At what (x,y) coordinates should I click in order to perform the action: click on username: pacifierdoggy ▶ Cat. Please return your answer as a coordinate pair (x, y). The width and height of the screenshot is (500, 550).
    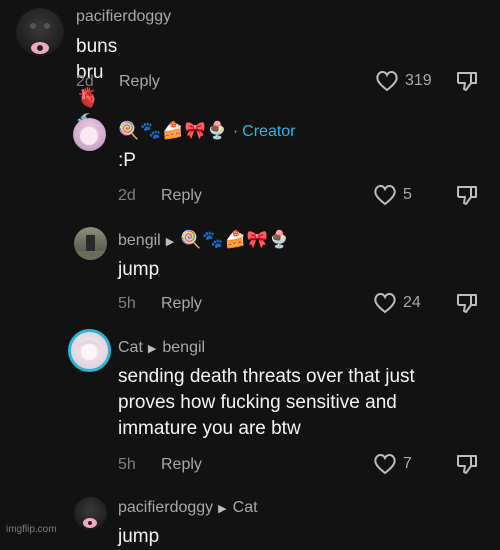
    Looking at the image, I should click on (188, 508).